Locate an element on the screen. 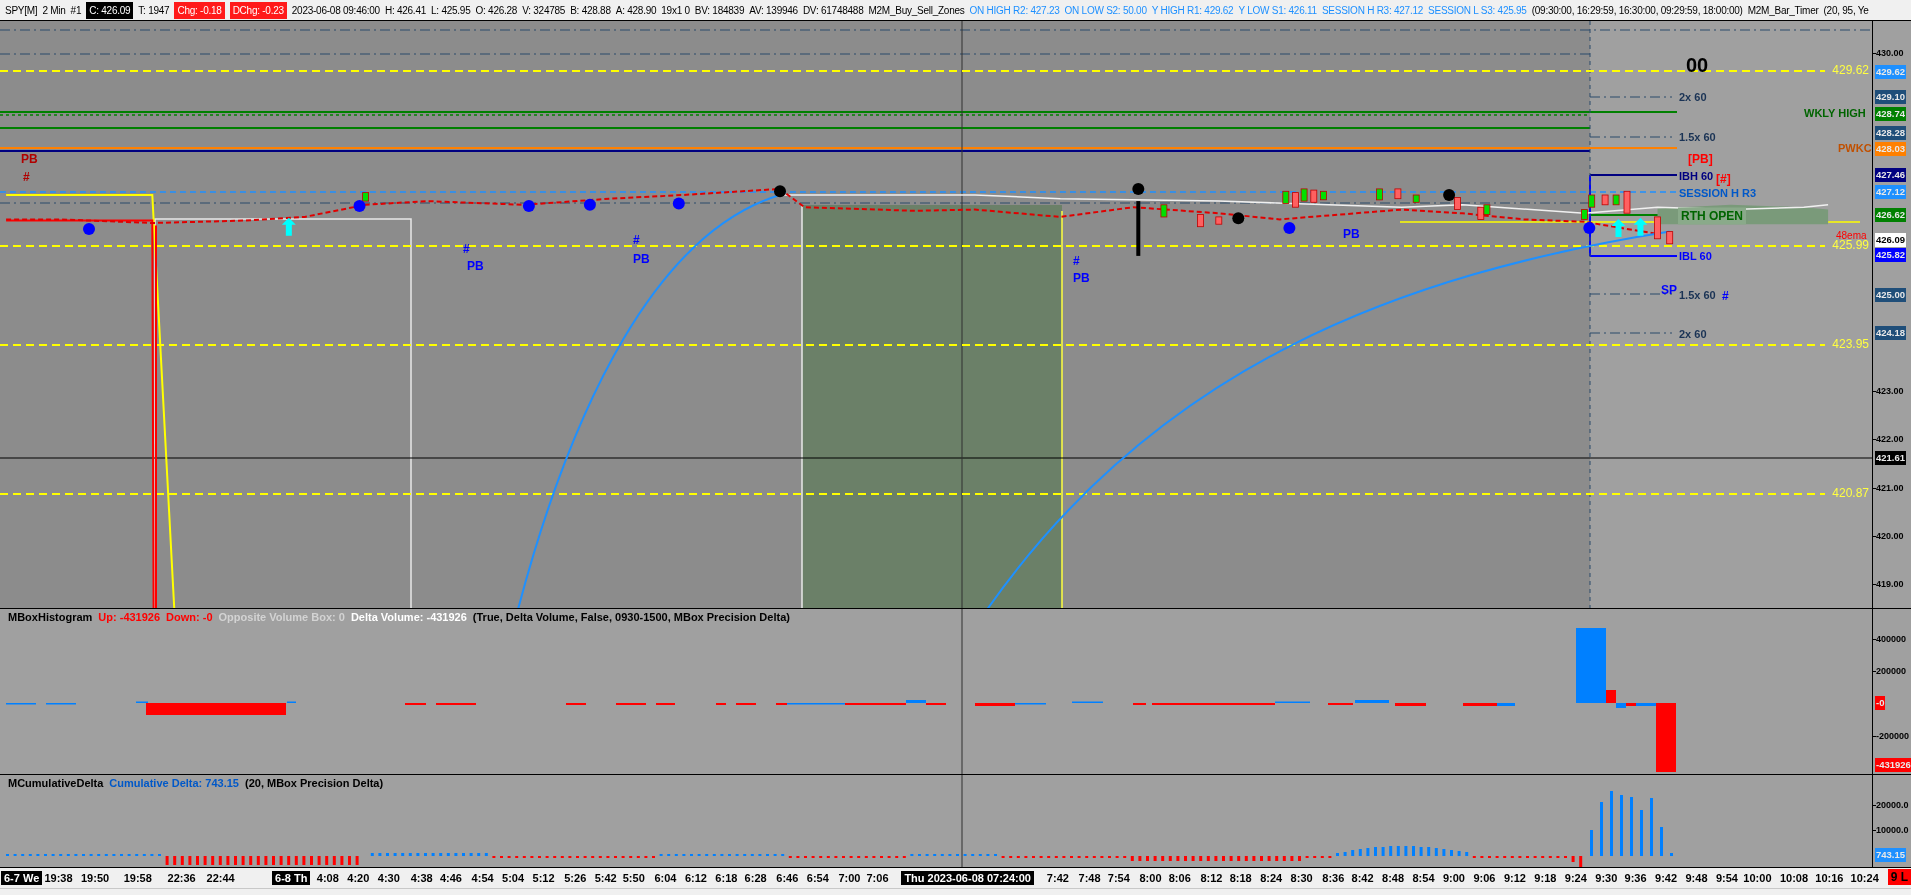 Image resolution: width=1911 pixels, height=895 pixels. time-label: 5:42 is located at coordinates (605, 878).